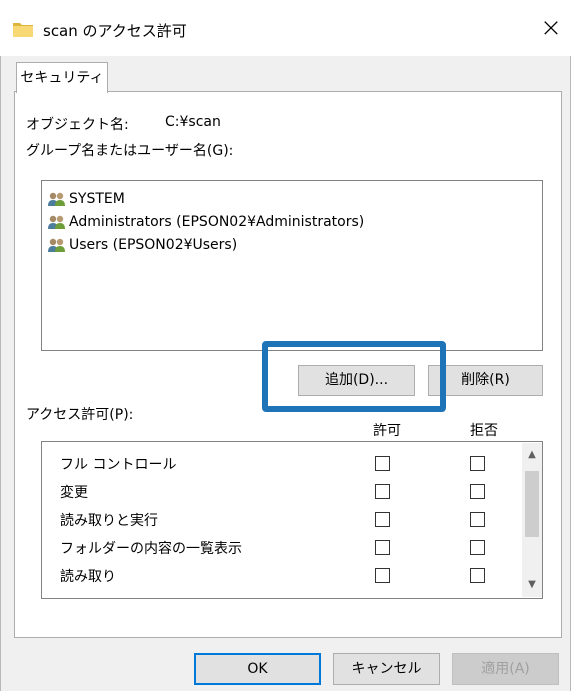 This screenshot has width=571, height=691. What do you see at coordinates (0, 373) in the screenshot?
I see `window-border-left` at bounding box center [0, 373].